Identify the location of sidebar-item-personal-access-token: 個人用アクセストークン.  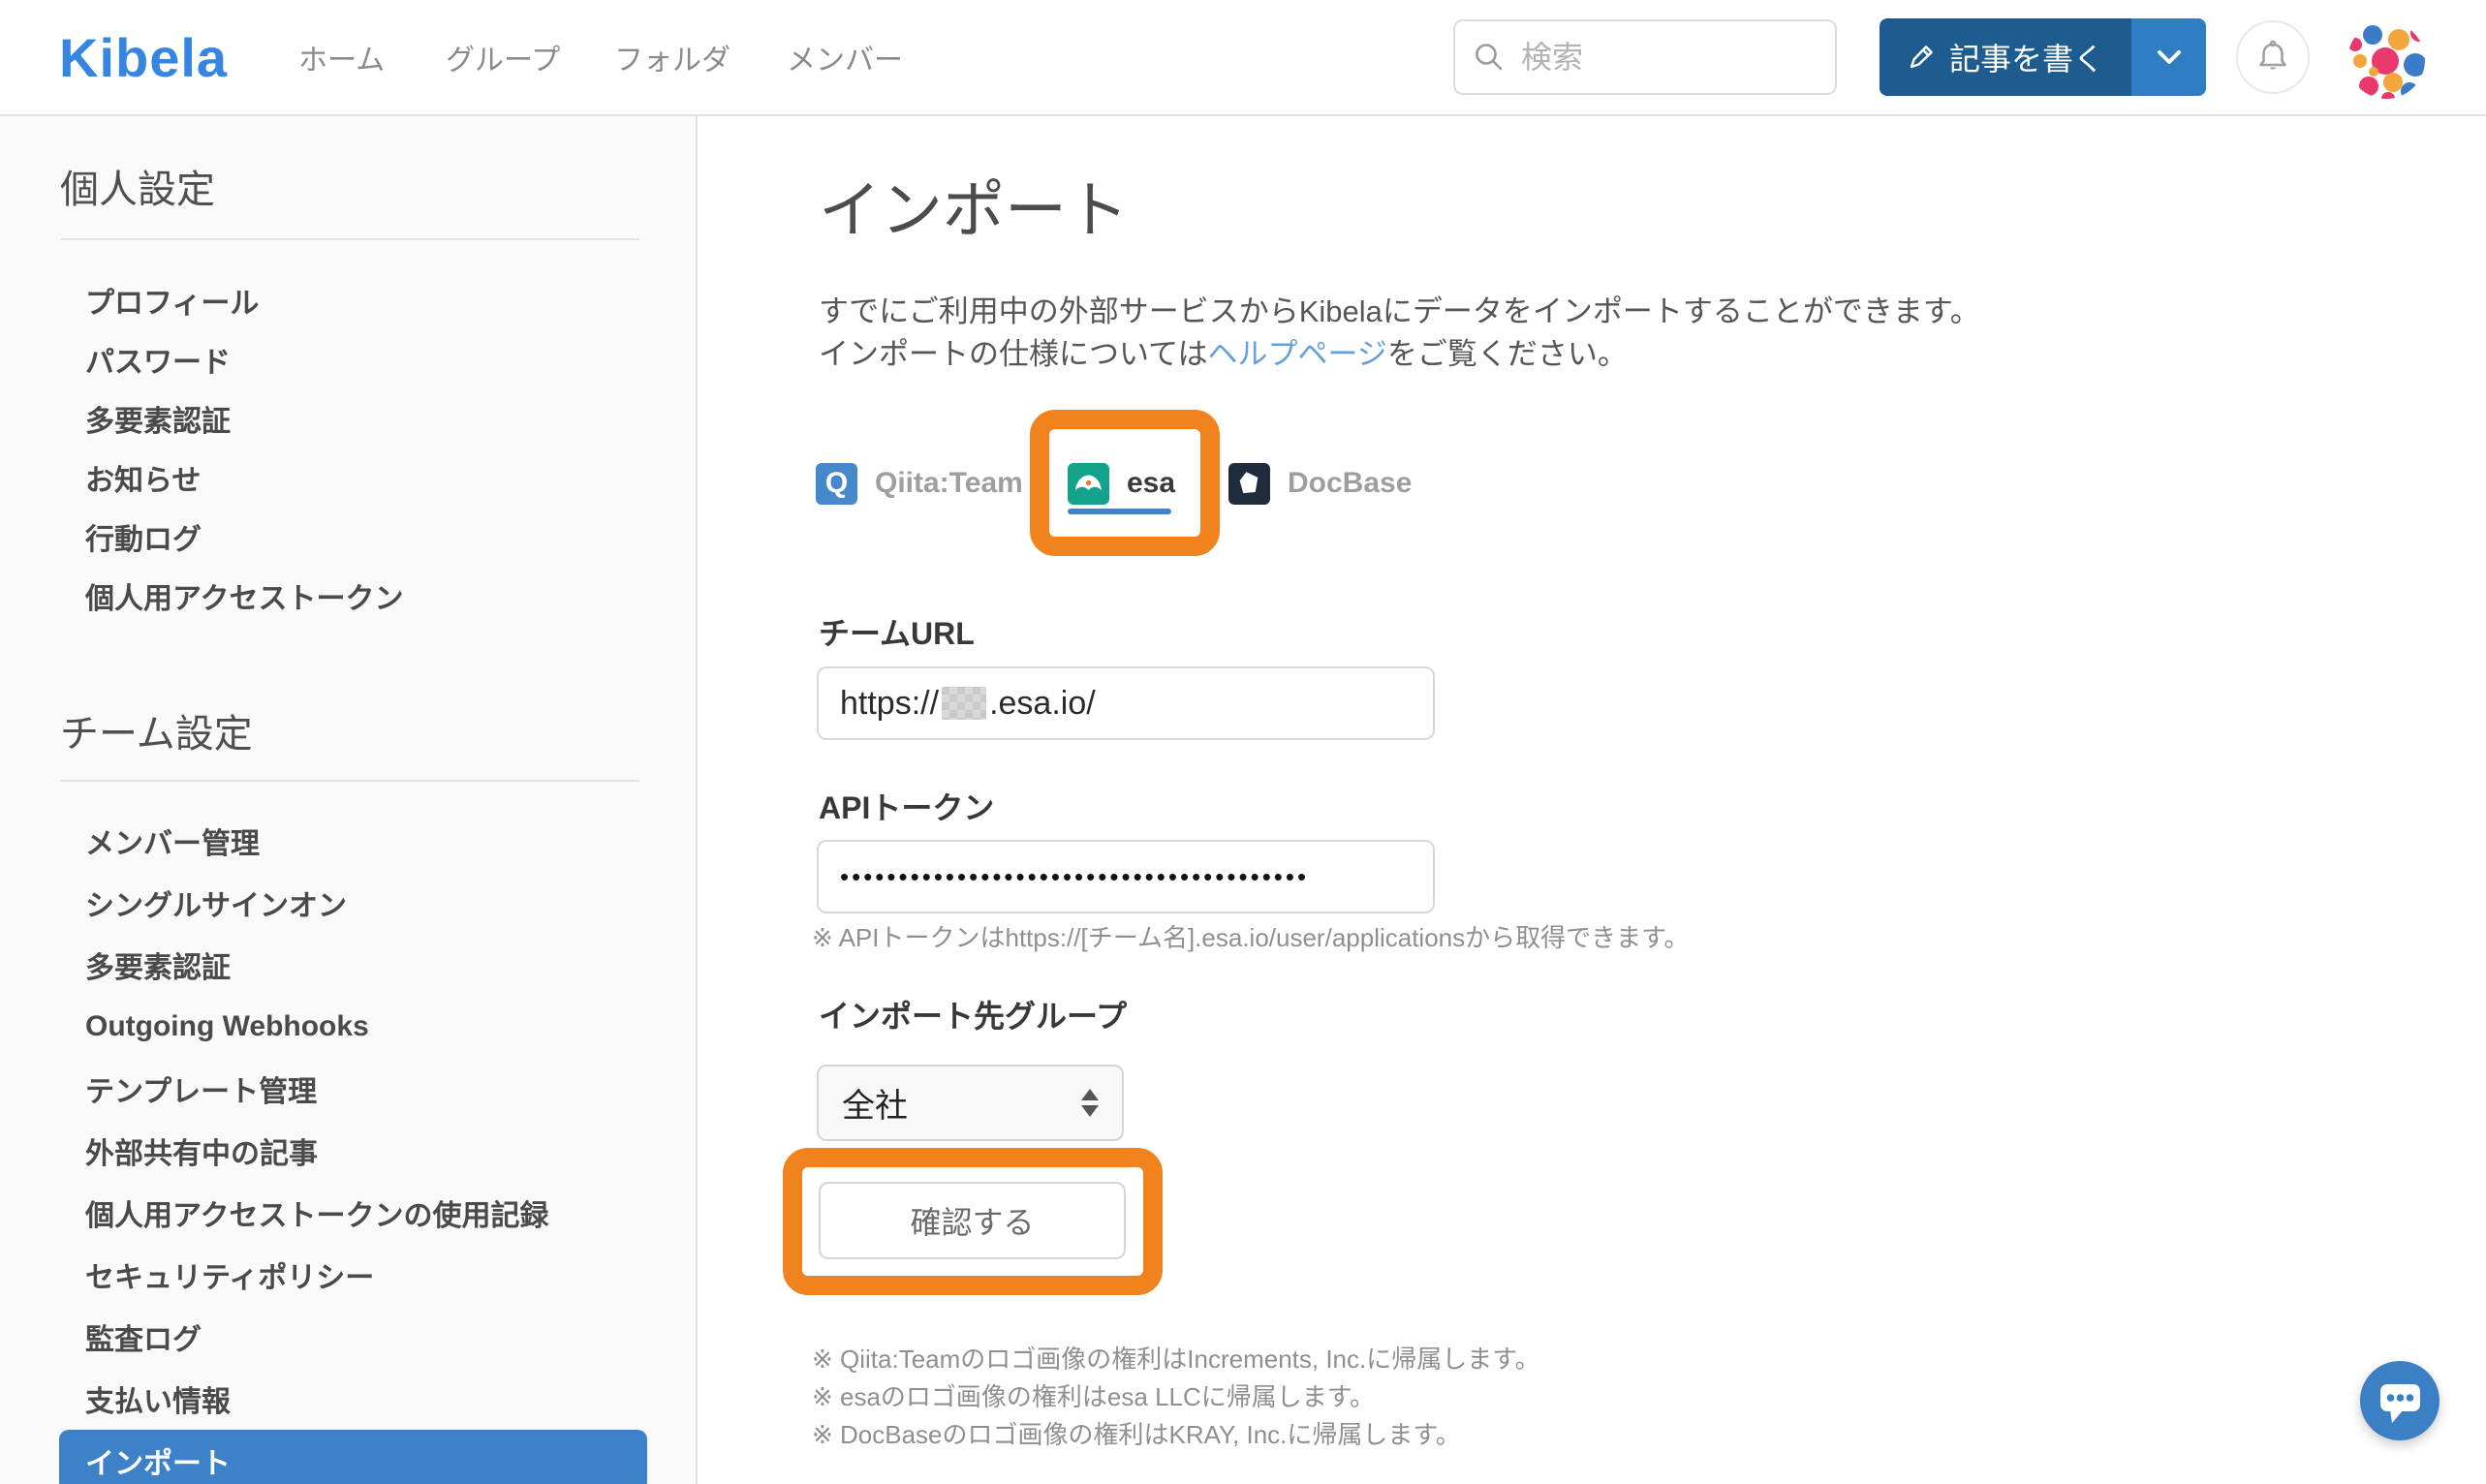
(353, 595).